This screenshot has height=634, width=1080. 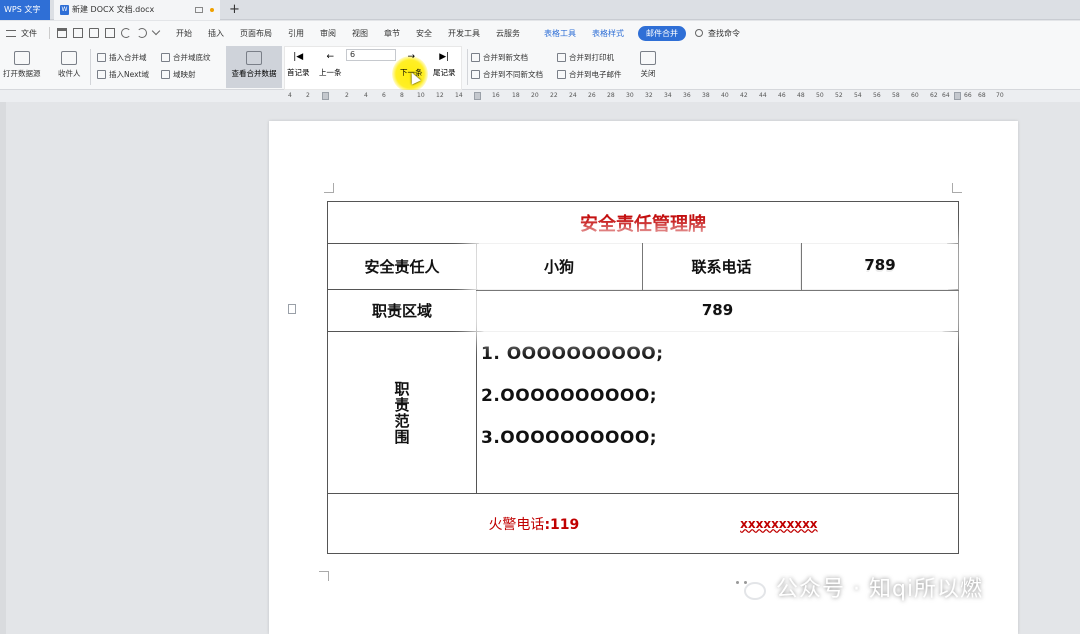 I want to click on merge-field-shading-button: 合并域底纹, so click(x=186, y=57).